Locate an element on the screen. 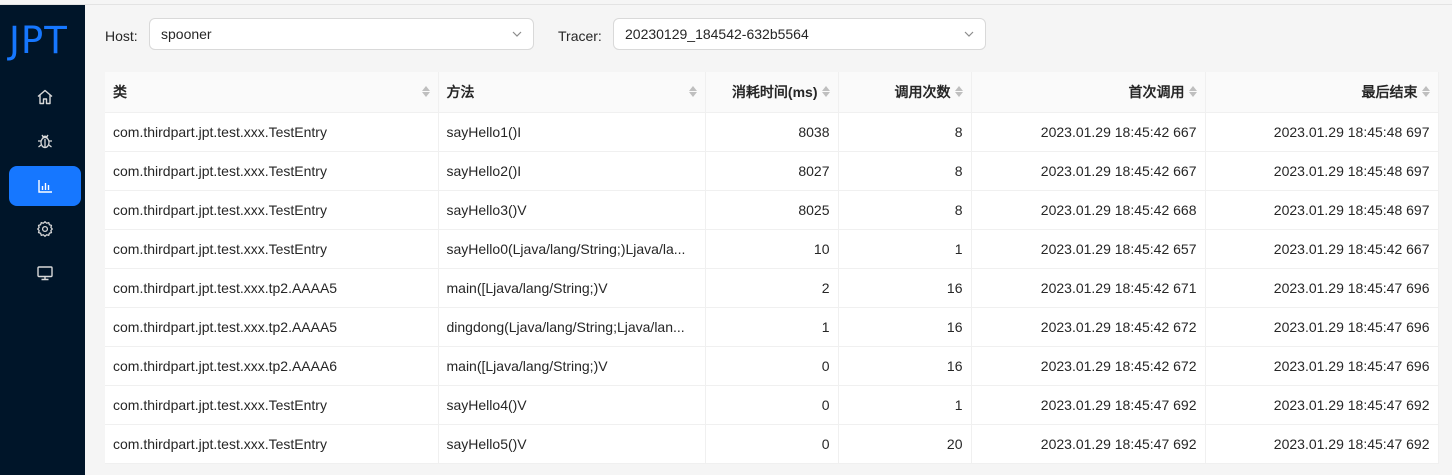  cell-elapsed: 1 is located at coordinates (772, 327).